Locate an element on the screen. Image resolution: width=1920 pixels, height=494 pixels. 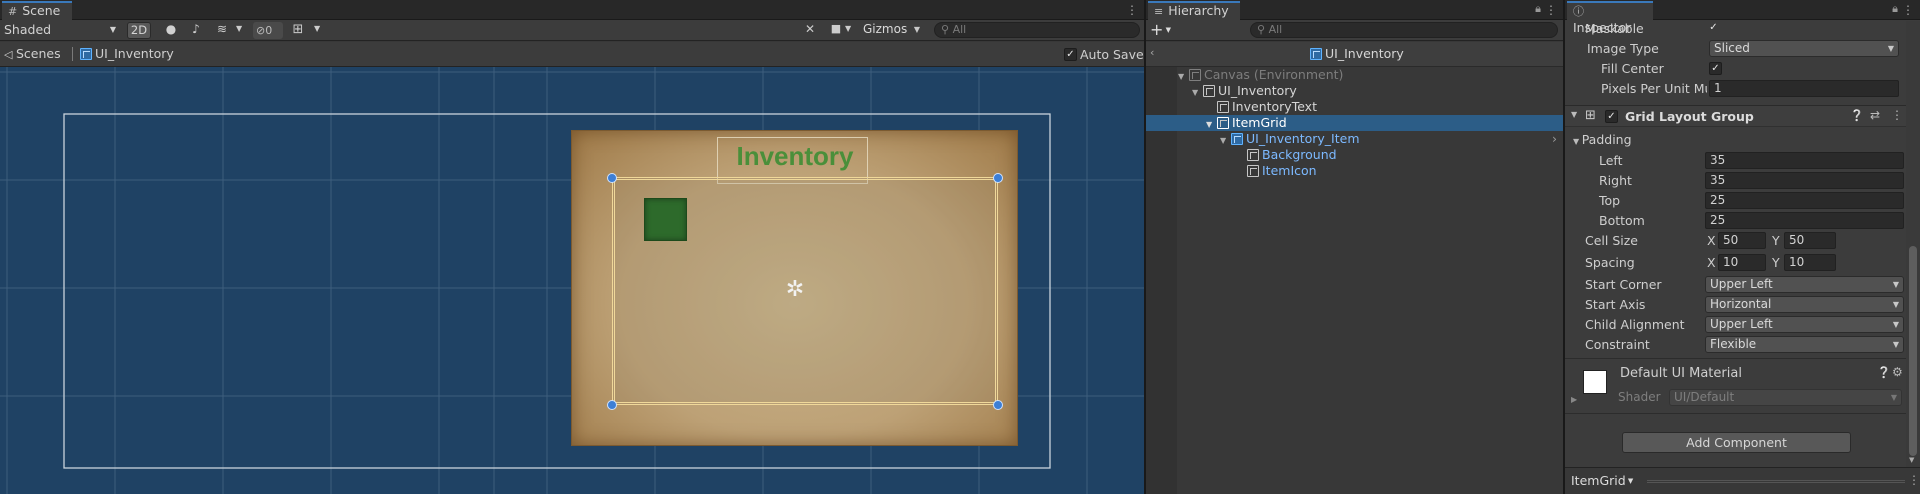
hidden-count: 0 is located at coordinates (269, 30).